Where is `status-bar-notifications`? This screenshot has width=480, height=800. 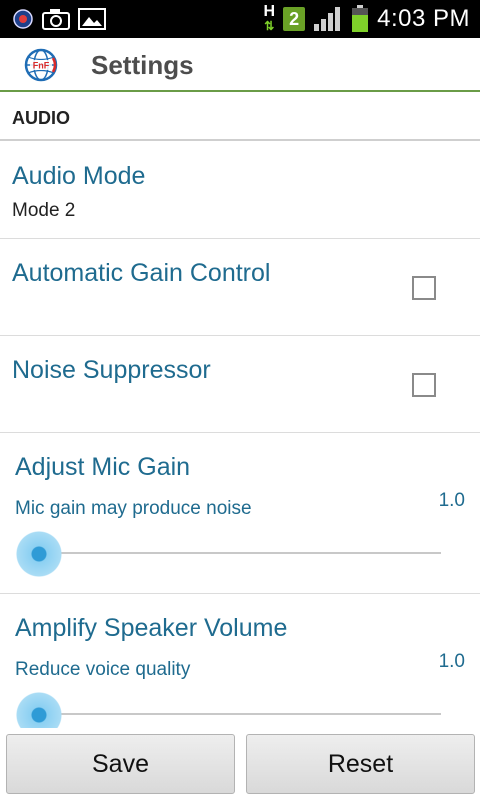
status-bar-notifications is located at coordinates (59, 19).